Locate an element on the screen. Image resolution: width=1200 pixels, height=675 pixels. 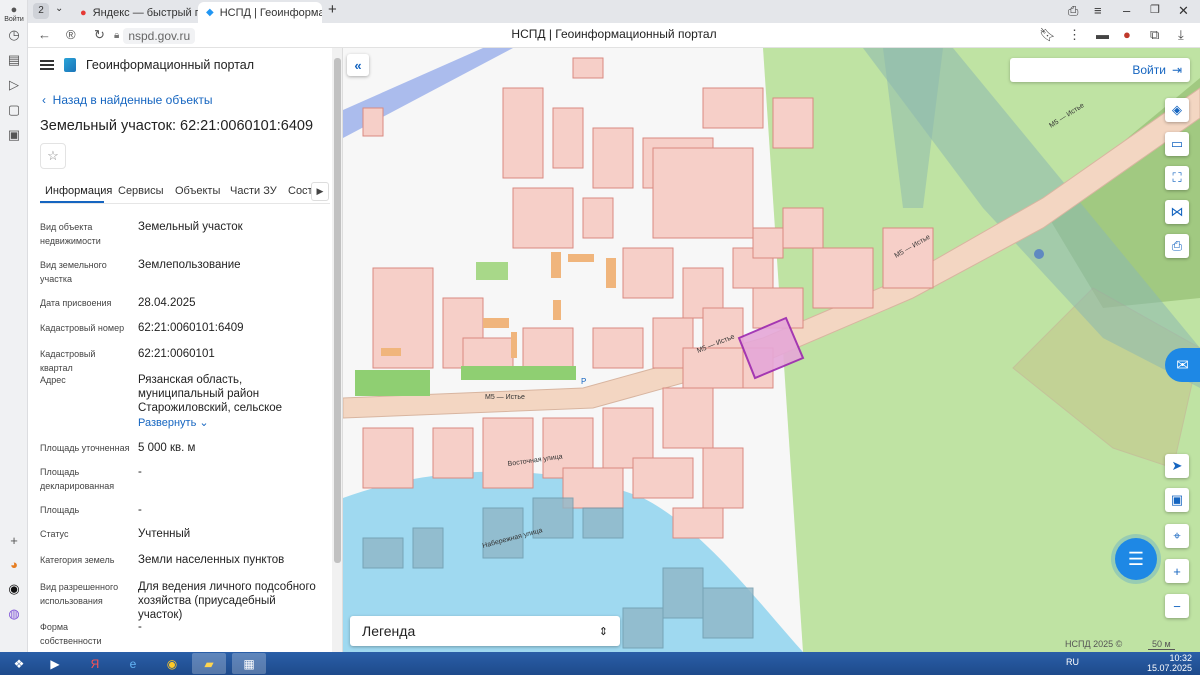
tab-nspd: ◆ НСПД | Геоинформаци × is located at coordinates (260, 12).